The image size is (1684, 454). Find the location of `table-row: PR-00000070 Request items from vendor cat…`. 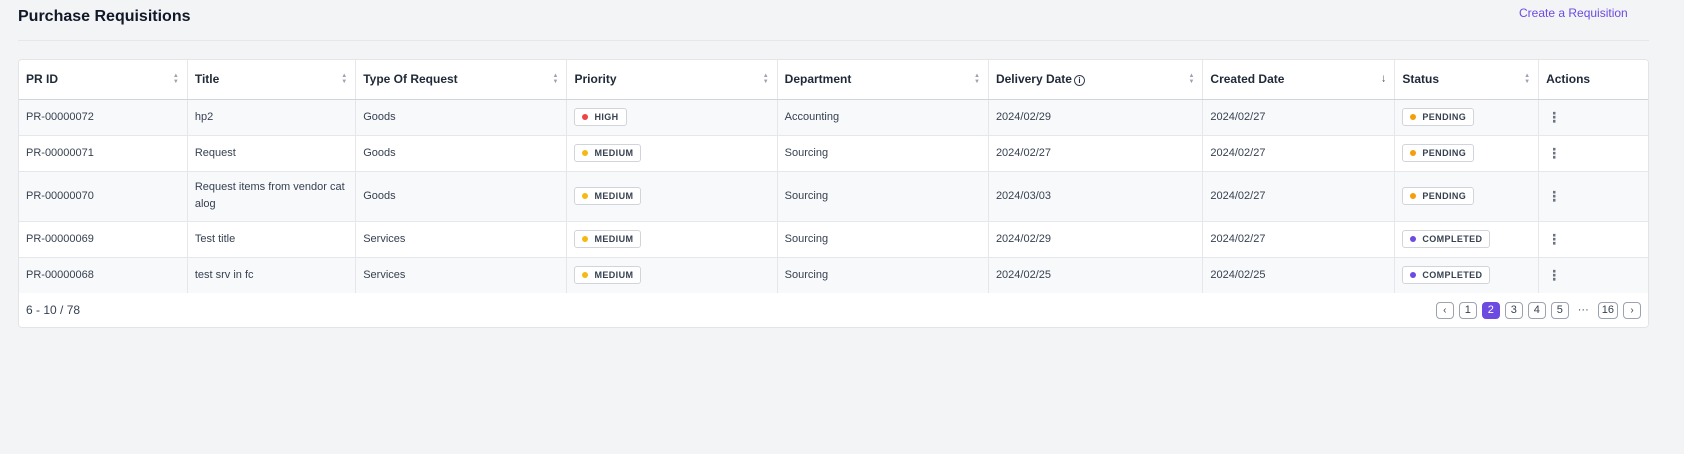

table-row: PR-00000070 Request items from vendor cat… is located at coordinates (833, 196).